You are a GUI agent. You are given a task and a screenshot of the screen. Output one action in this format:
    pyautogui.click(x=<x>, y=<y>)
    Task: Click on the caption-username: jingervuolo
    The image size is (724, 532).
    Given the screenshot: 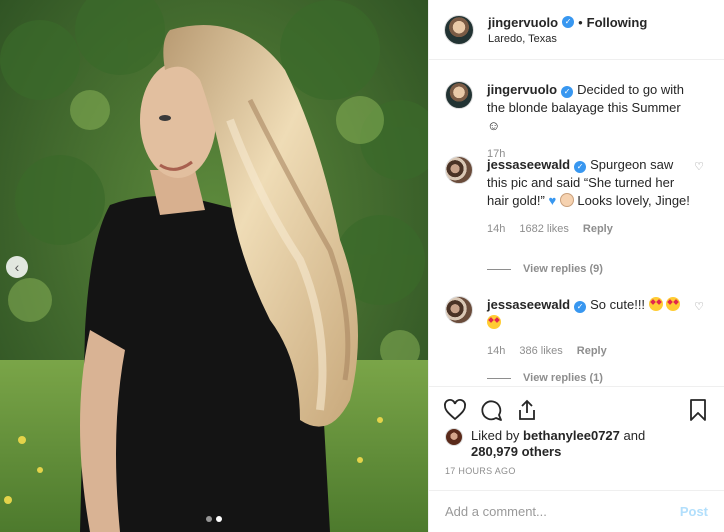 What is the action you would take?
    pyautogui.click(x=522, y=89)
    